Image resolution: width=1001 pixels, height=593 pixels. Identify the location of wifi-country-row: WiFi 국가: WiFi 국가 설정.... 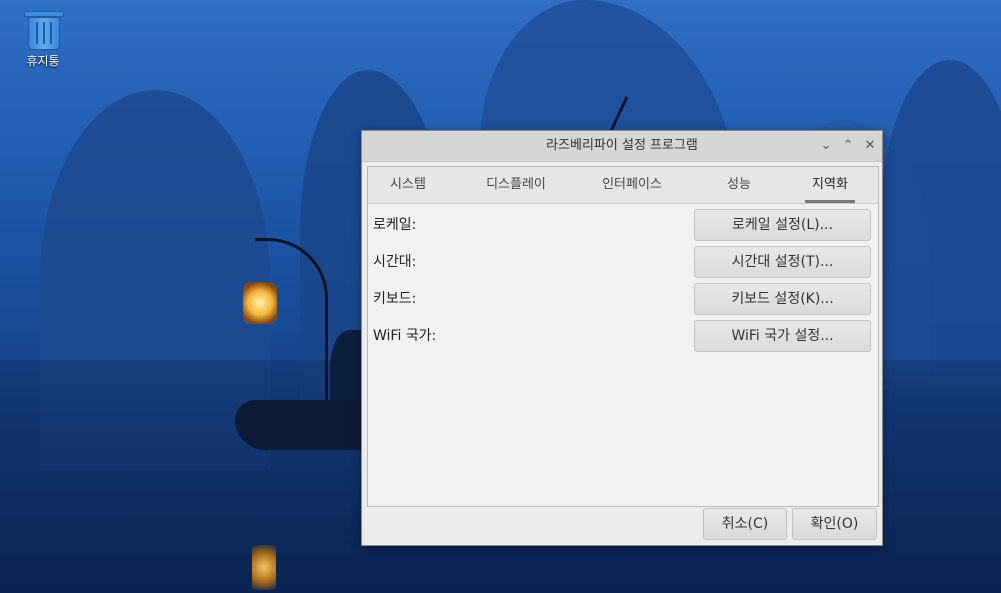
(623, 336).